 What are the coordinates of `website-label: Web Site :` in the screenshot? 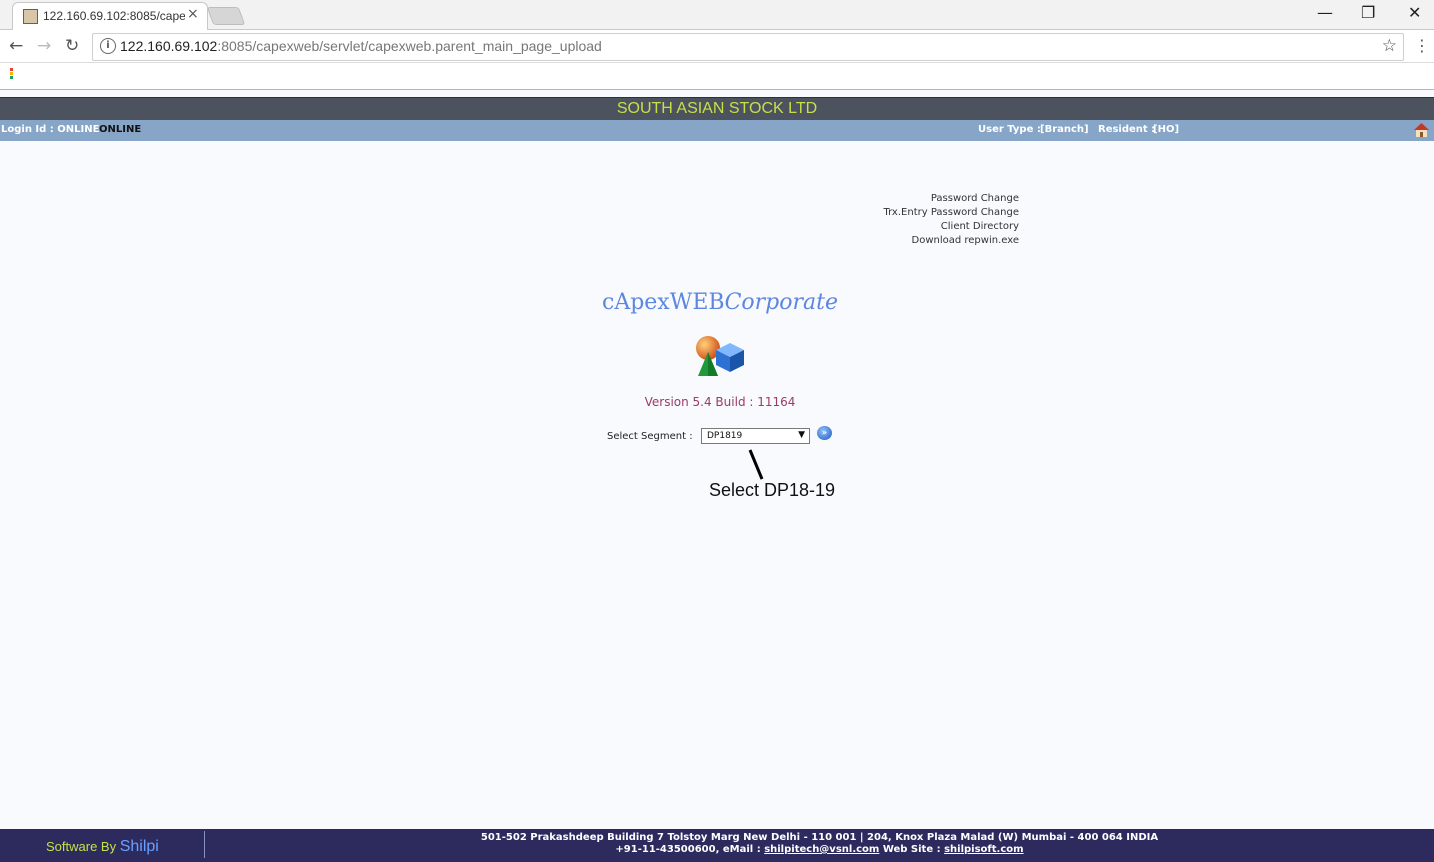 It's located at (912, 849).